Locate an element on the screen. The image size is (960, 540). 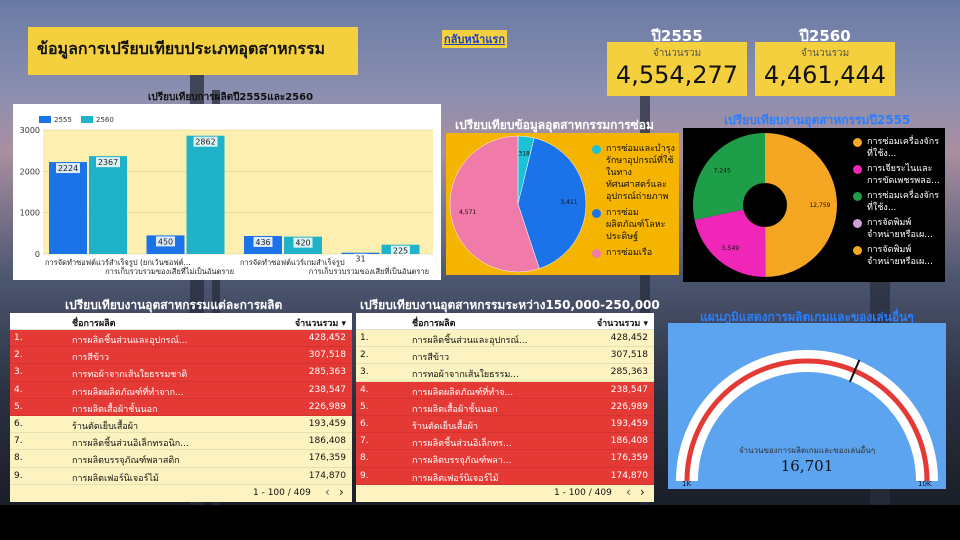
row-value: 174,870 is located at coordinates (629, 475).